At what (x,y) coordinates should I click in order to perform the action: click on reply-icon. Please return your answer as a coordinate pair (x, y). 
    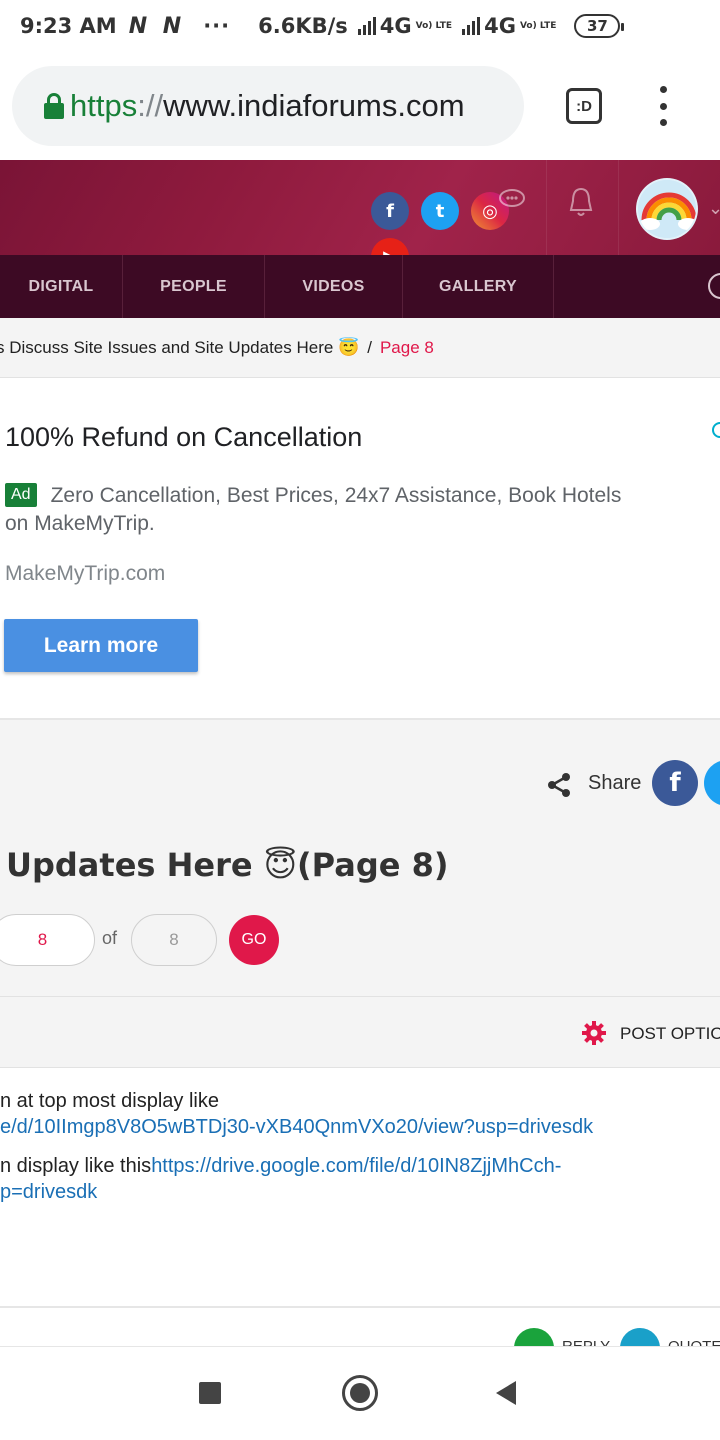
    Looking at the image, I should click on (534, 1337).